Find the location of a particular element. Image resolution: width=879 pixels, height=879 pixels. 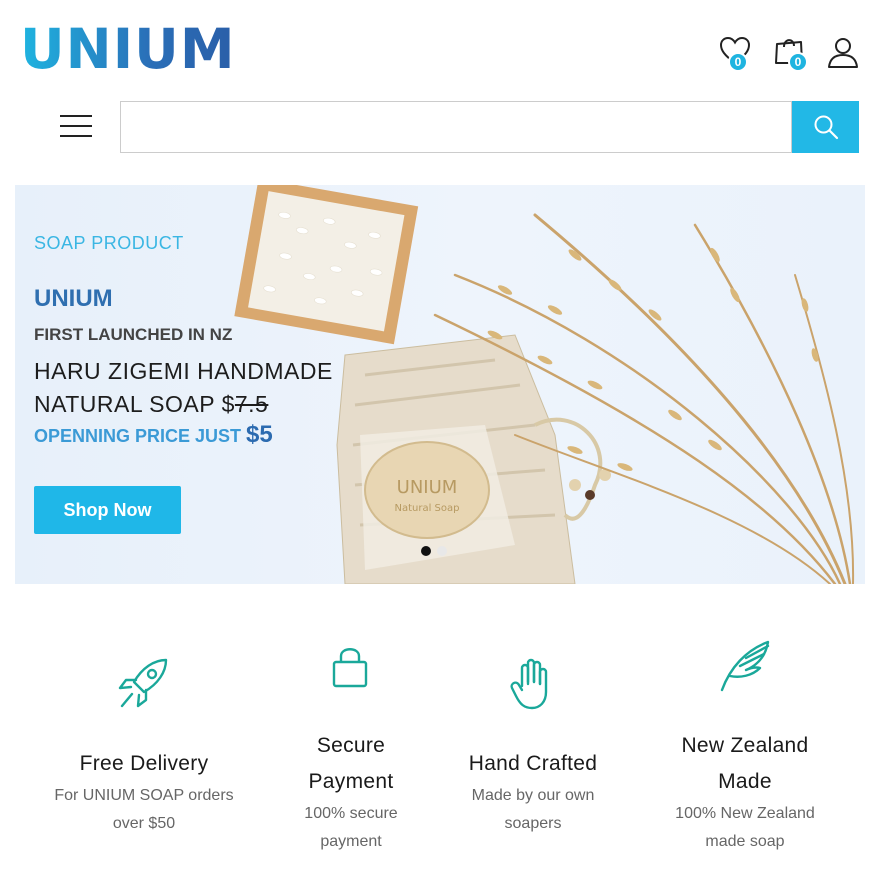

rocket-icon is located at coordinates (143, 683).